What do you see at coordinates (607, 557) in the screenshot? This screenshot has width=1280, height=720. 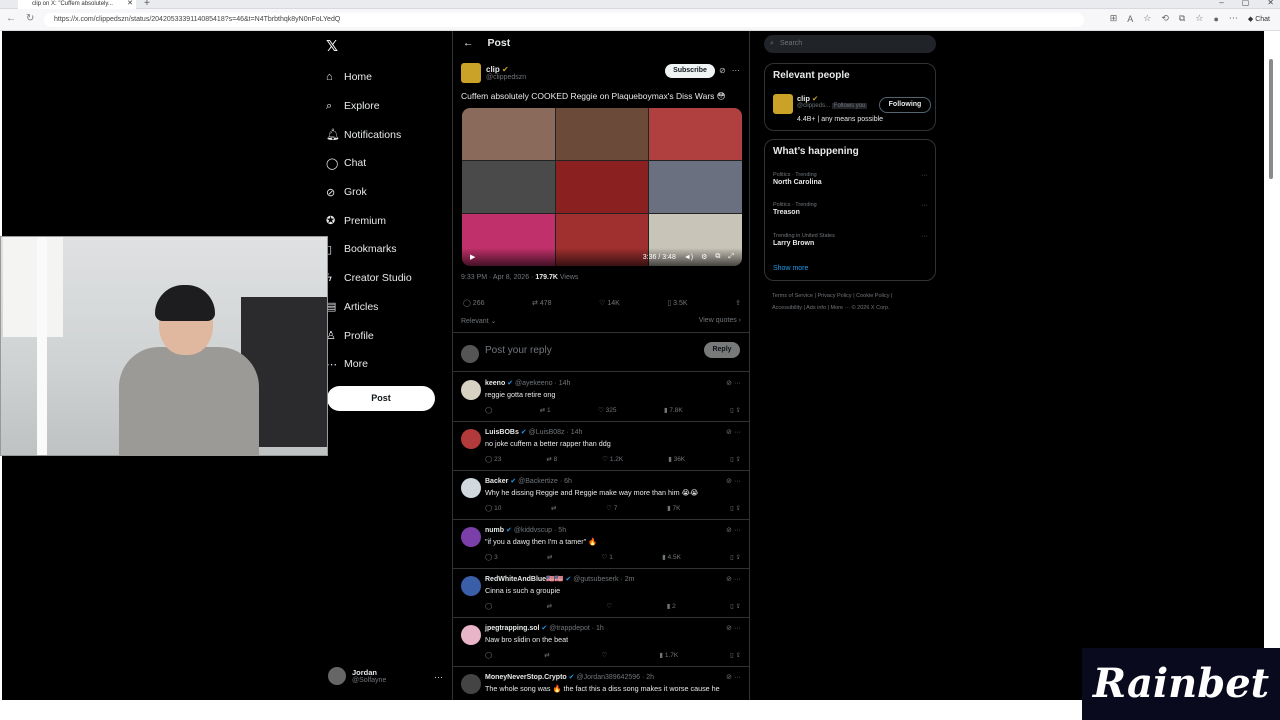 I see `like-action: ♡ 1` at bounding box center [607, 557].